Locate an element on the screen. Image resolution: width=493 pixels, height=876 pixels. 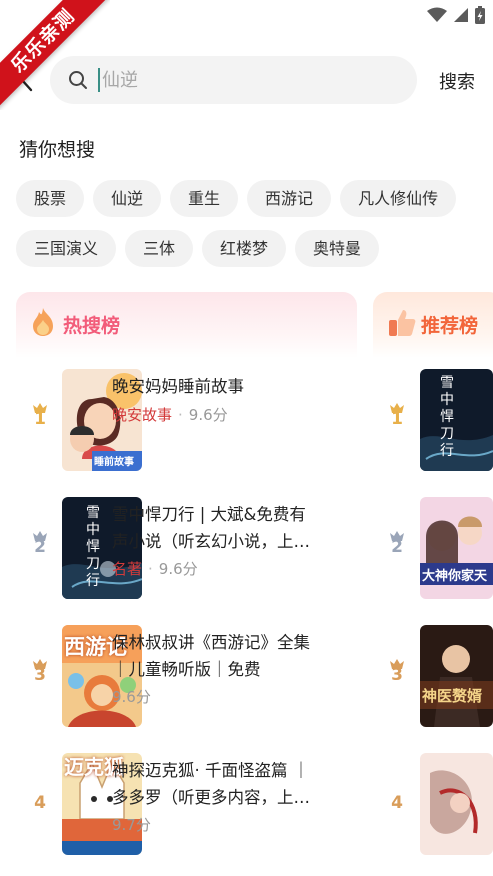
status-icons is located at coordinates (456, 15).